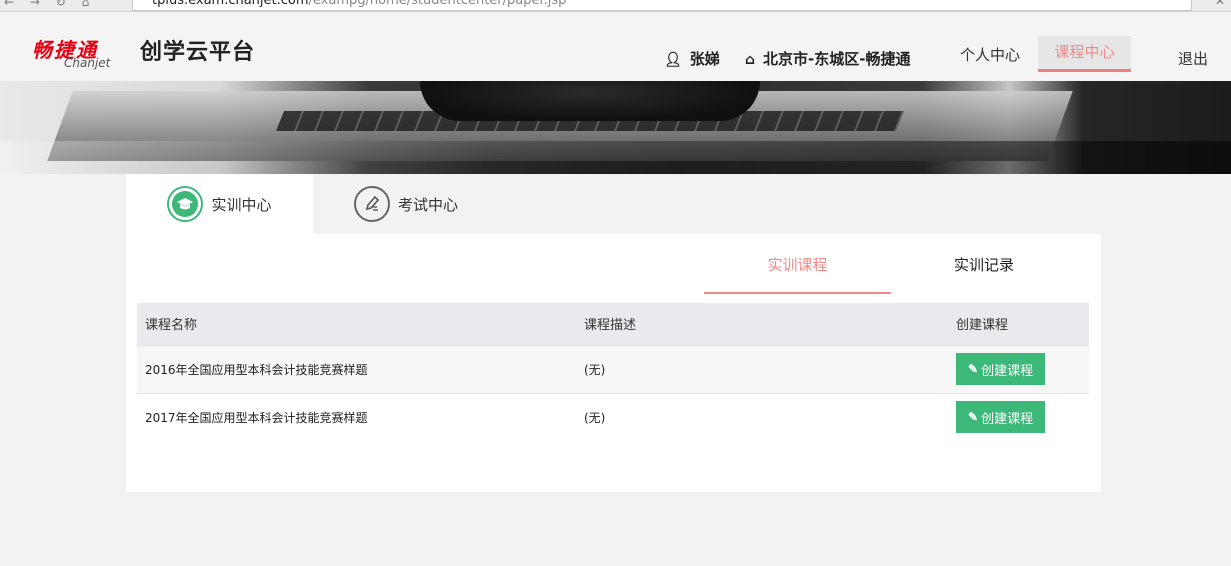 This screenshot has height=566, width=1231. Describe the element at coordinates (797, 264) in the screenshot. I see `tab-training-courses: 实训课程` at that location.